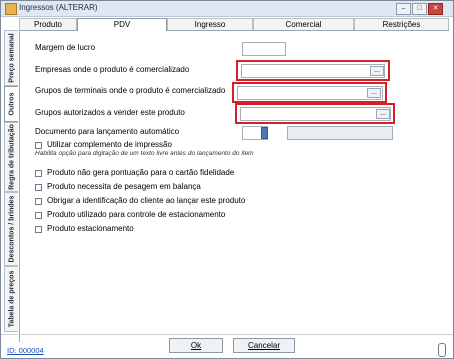 Image resolution: width=454 pixels, height=359 pixels. Describe the element at coordinates (227, 9) in the screenshot. I see `title-bar: Ingressos (ALTERAR) – □ ✕` at that location.